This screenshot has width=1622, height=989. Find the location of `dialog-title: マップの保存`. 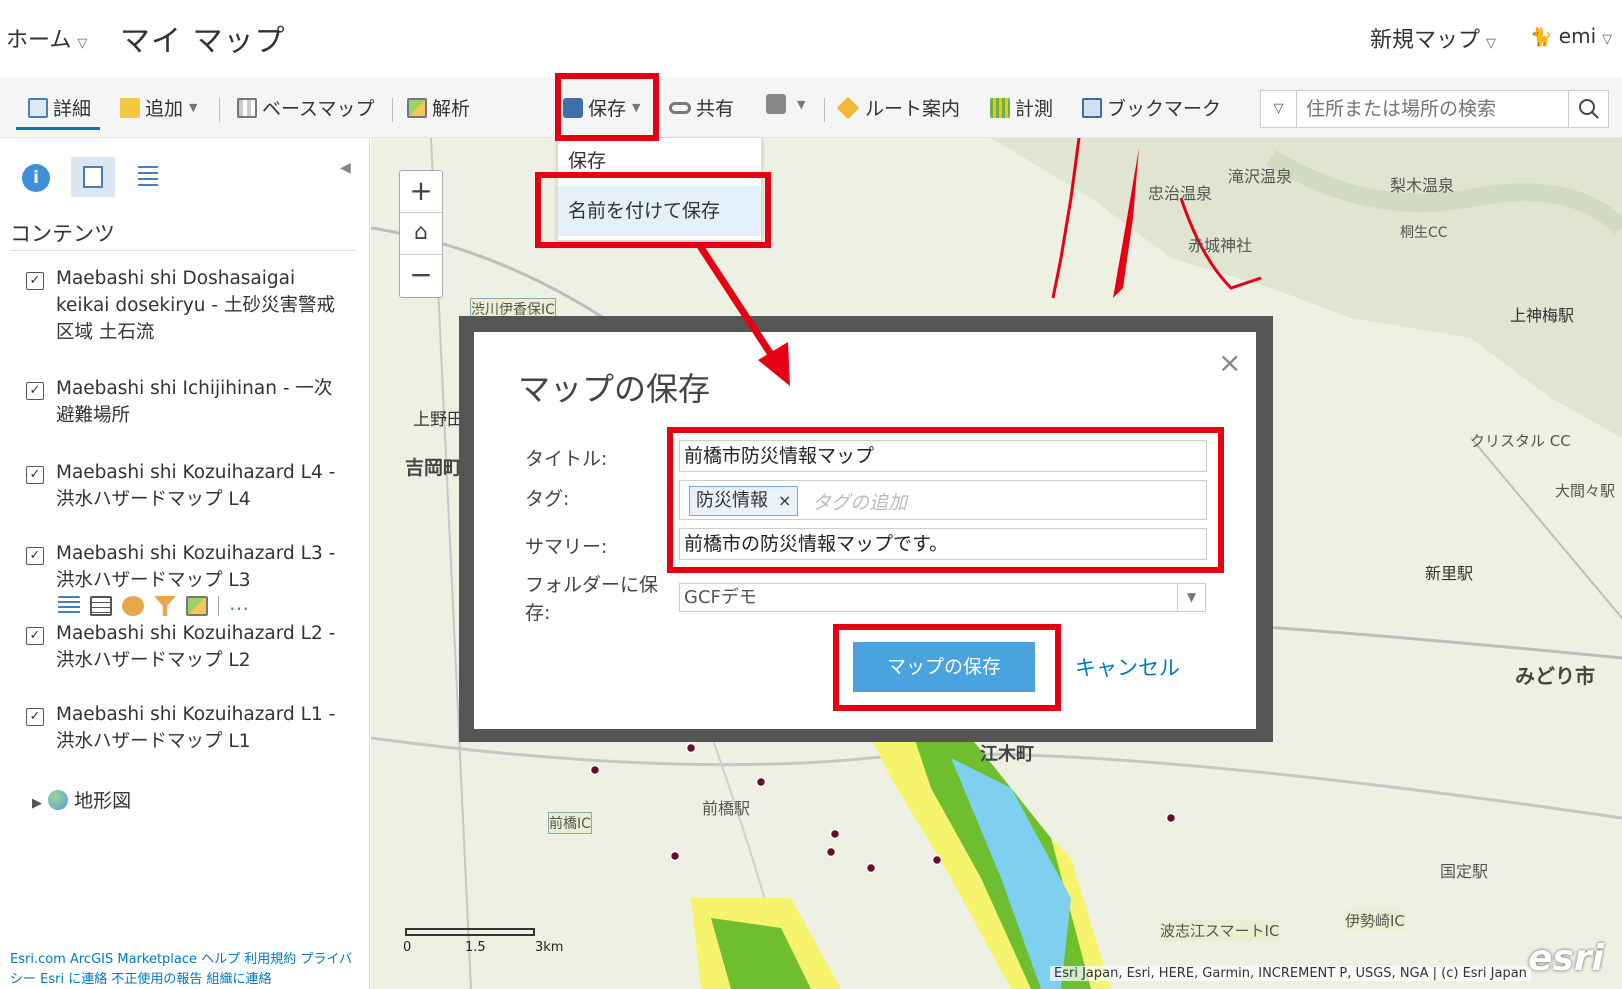

dialog-title: マップの保存 is located at coordinates (614, 389).